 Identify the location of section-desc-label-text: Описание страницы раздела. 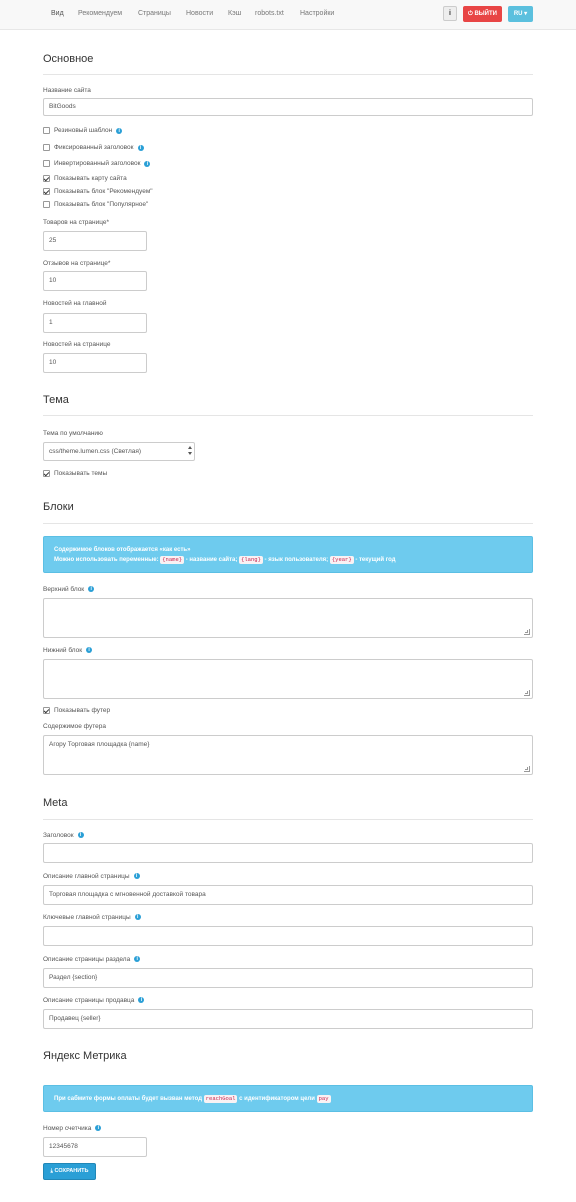
(87, 959).